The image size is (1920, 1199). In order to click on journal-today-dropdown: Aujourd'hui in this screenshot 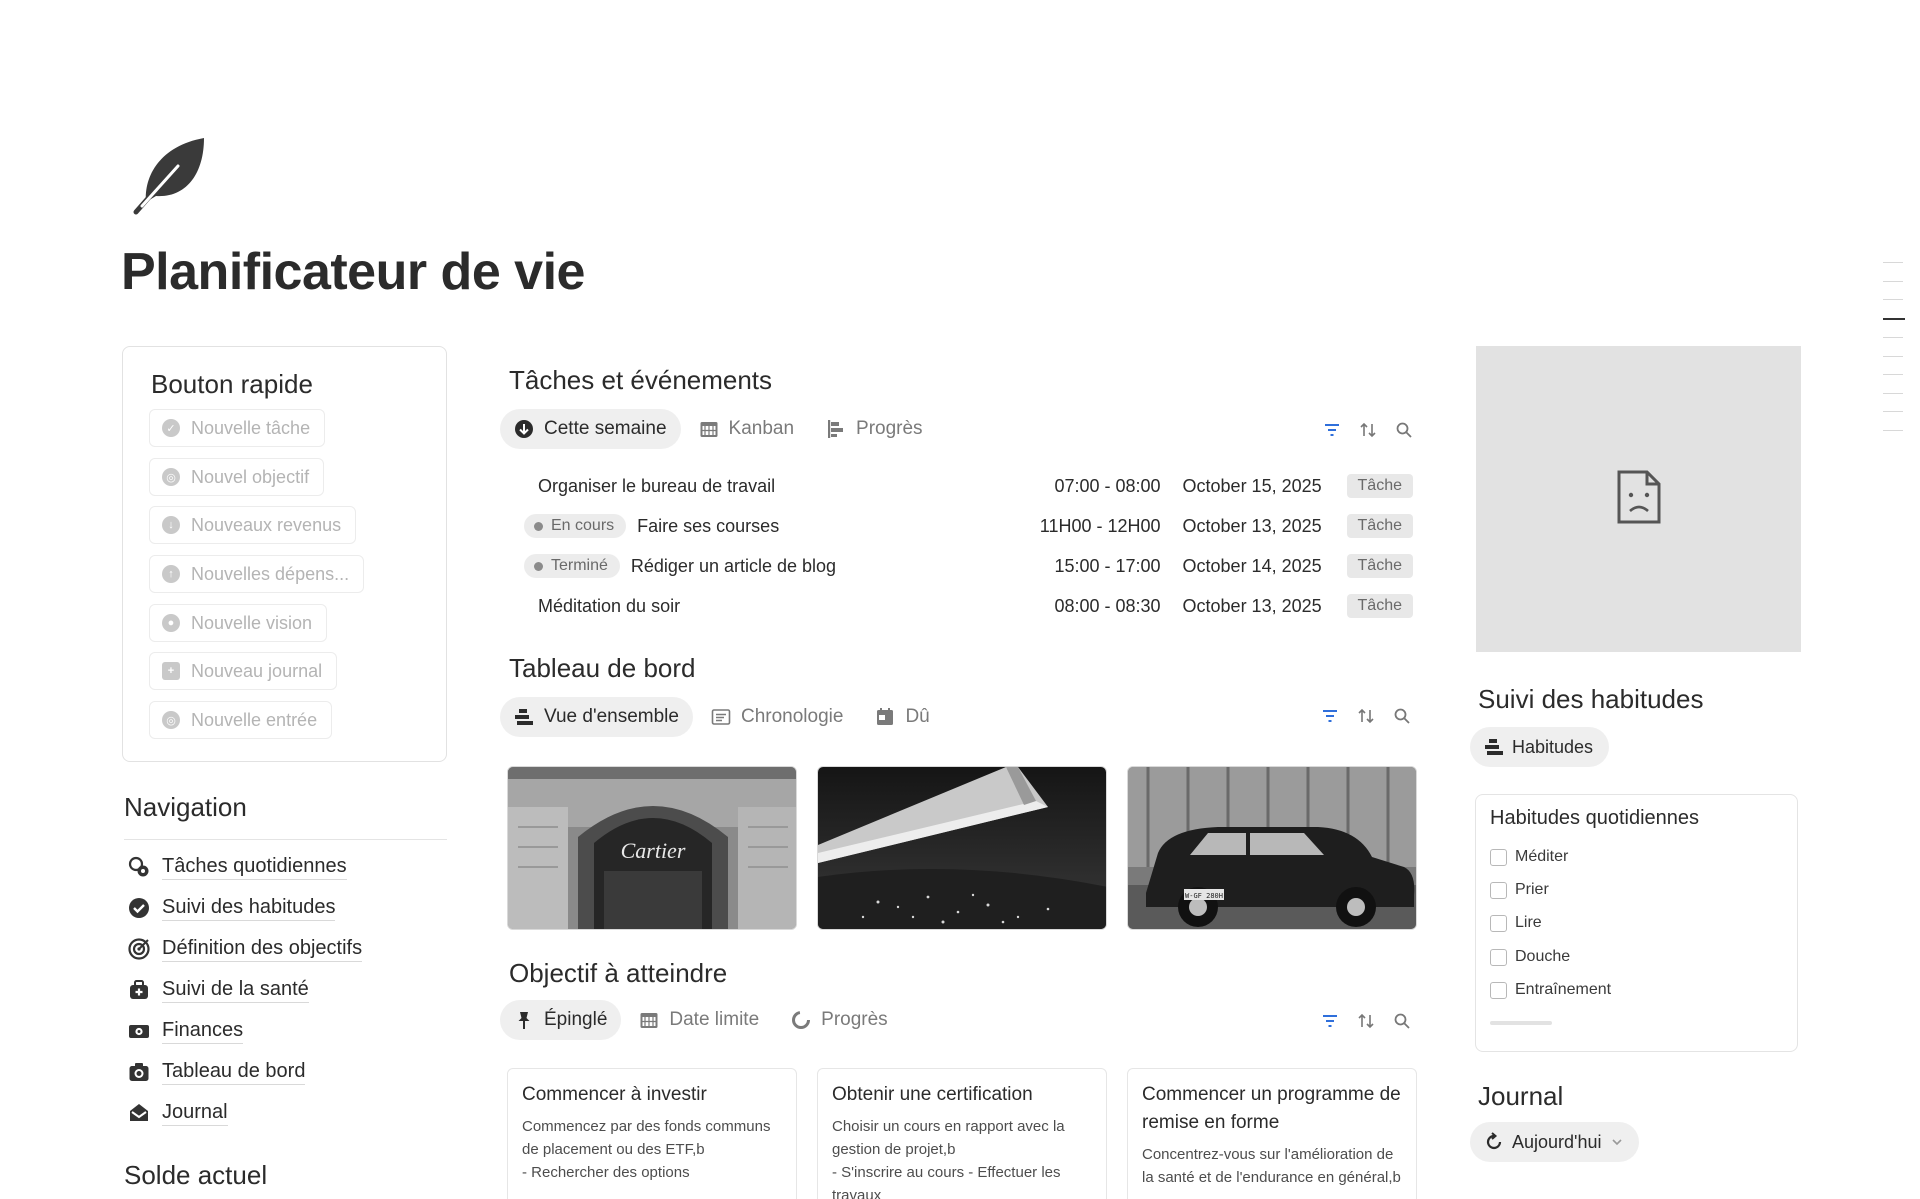, I will do `click(1554, 1142)`.